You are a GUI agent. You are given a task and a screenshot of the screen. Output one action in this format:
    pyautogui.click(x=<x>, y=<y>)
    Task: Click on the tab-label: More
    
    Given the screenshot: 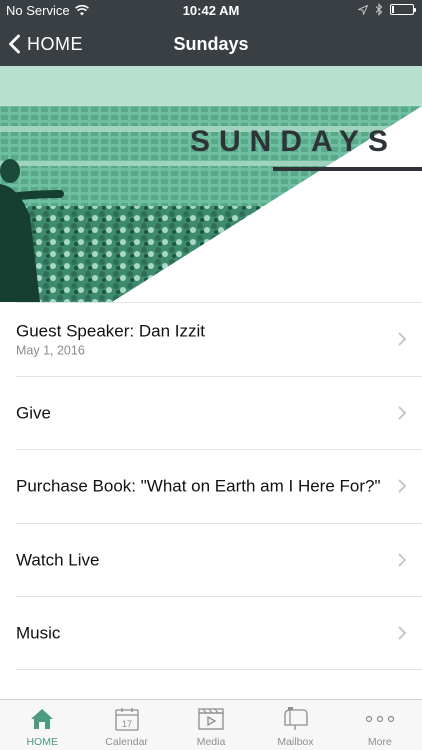 What is the action you would take?
    pyautogui.click(x=379, y=742)
    